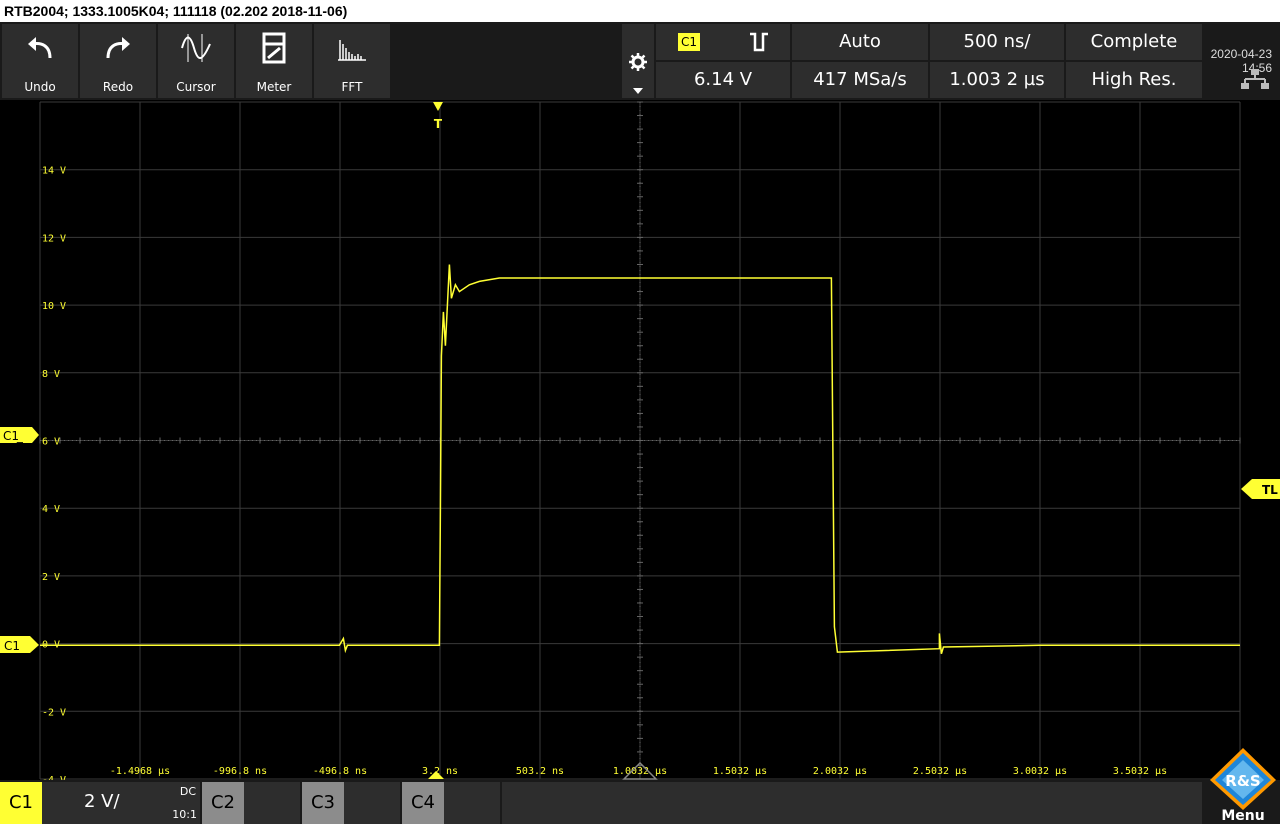 The width and height of the screenshot is (1280, 824). What do you see at coordinates (40, 87) in the screenshot?
I see `undo-label: Undo` at bounding box center [40, 87].